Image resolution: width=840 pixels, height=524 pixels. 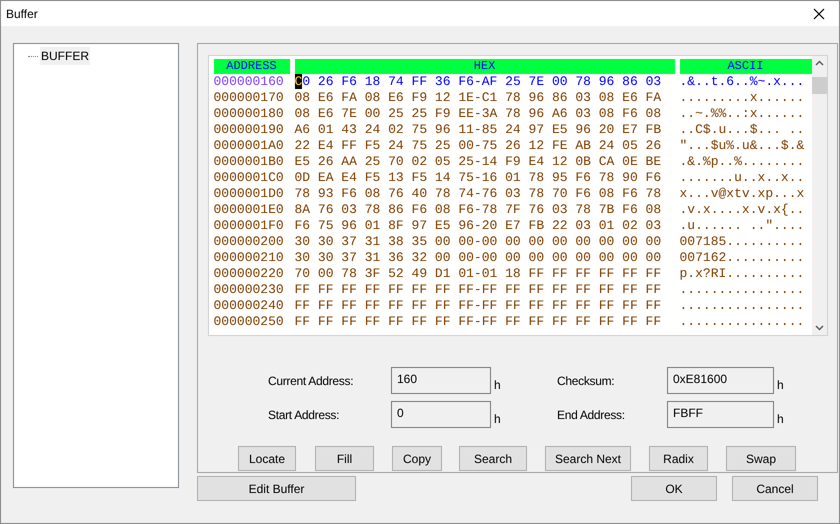 I want to click on address-cell-text: 000000220, so click(x=249, y=274).